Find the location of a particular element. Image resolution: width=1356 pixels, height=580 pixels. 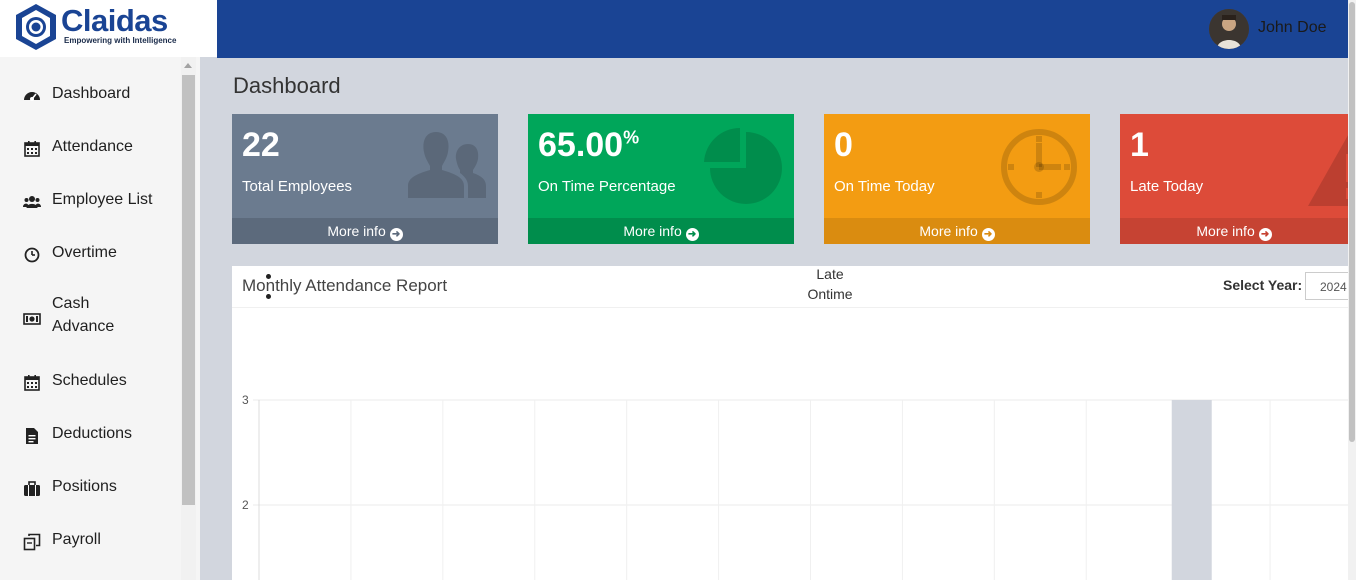

brand-tagline: Empowering with Intelligence is located at coordinates (120, 40).